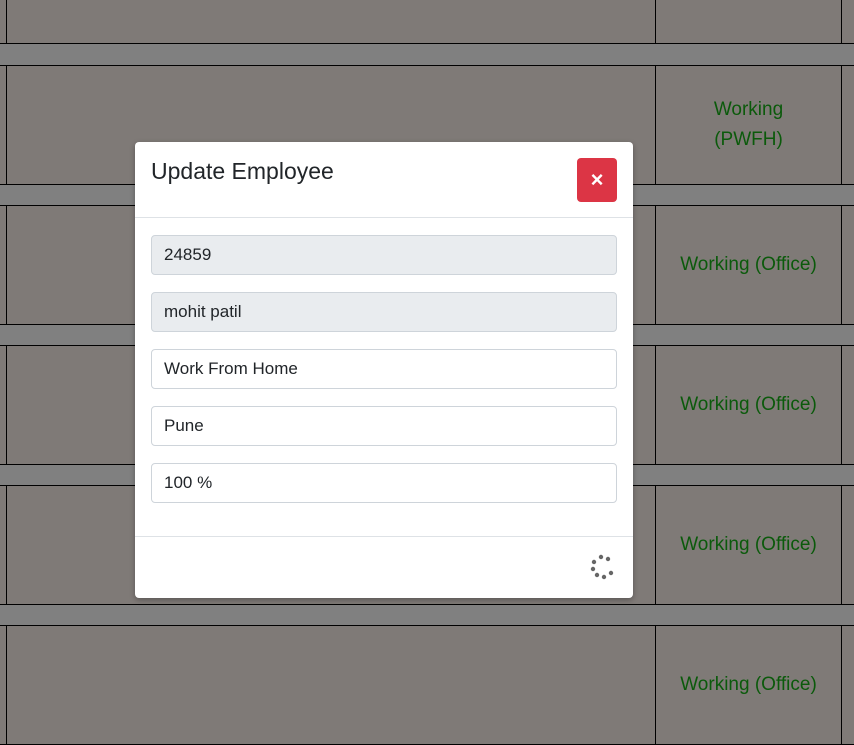  I want to click on modal-header: Update Employee ×, so click(384, 180).